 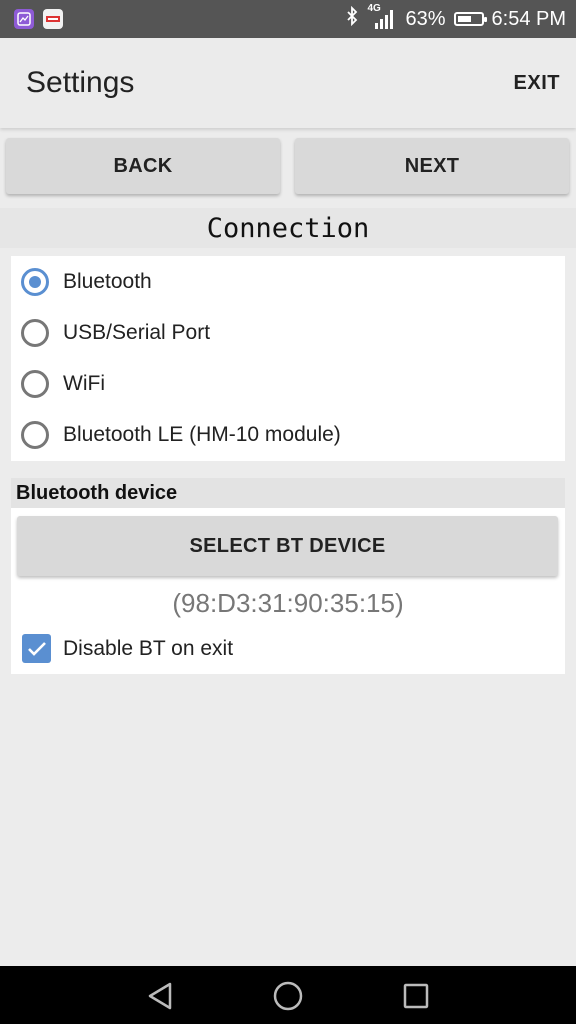 I want to click on notification-icons, so click(x=38, y=19).